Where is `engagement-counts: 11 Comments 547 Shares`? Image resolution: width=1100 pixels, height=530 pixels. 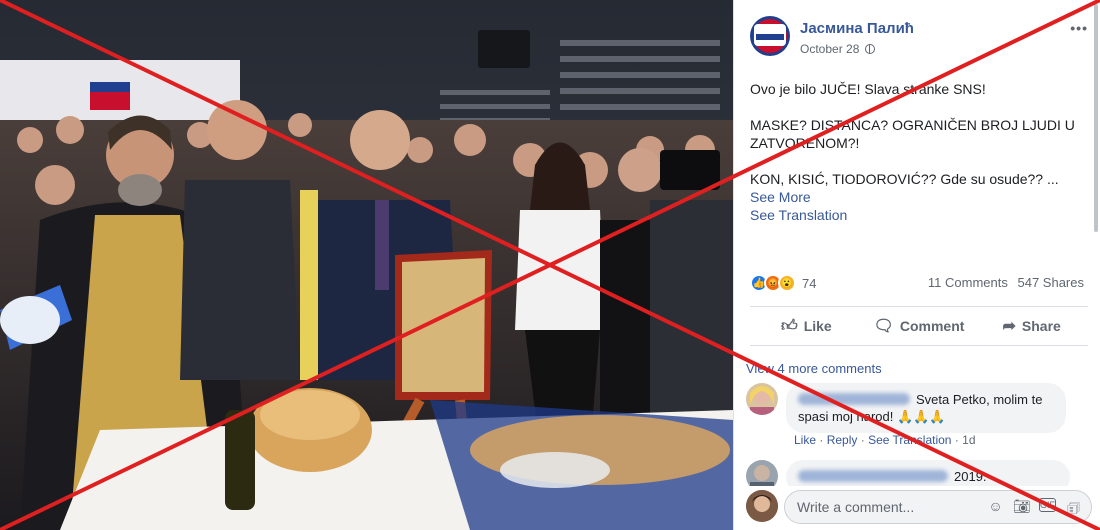
engagement-counts: 11 Comments 547 Shares is located at coordinates (1003, 282).